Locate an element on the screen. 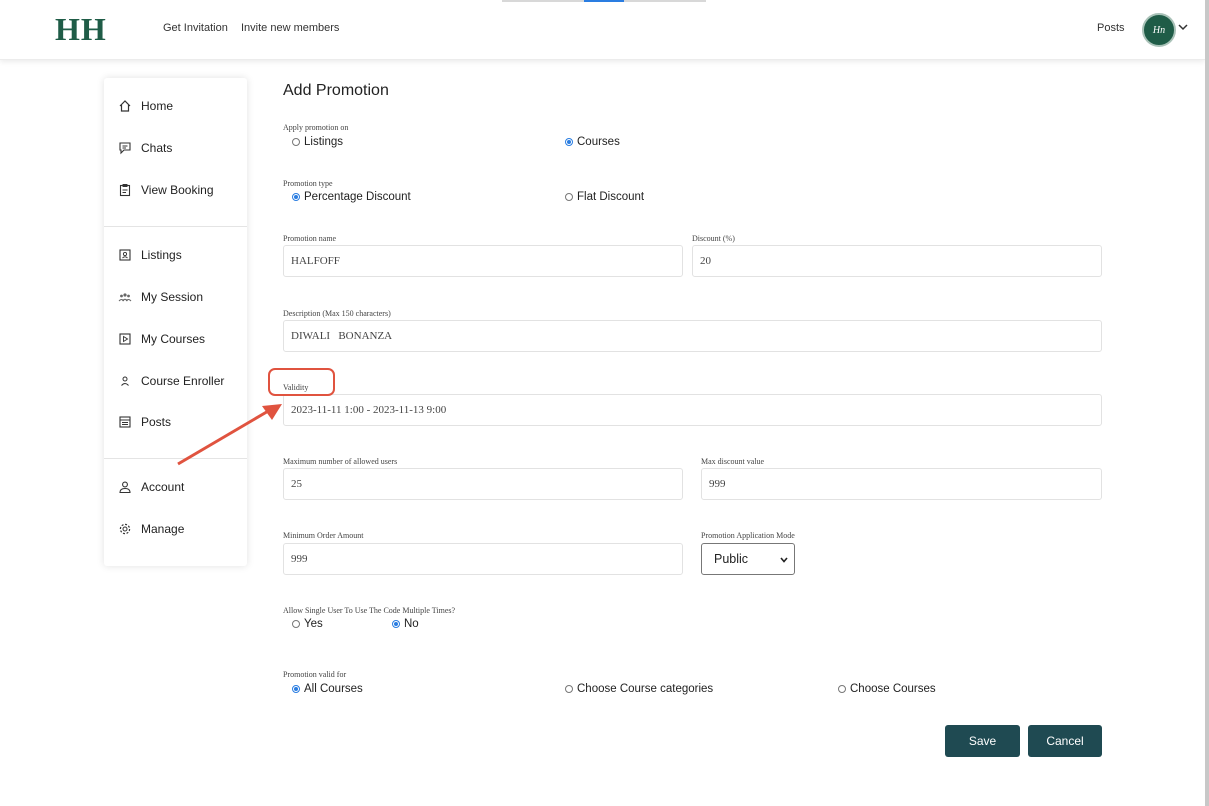 This screenshot has height=806, width=1209. sidebar-item-label: Course Enroller is located at coordinates (183, 381).